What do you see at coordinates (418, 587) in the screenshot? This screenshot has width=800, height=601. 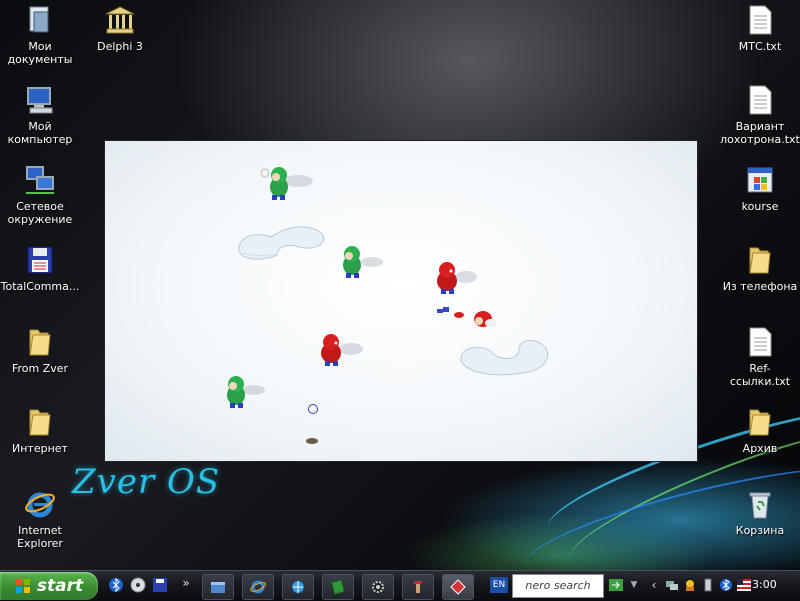 I see `taskbar-button-tool` at bounding box center [418, 587].